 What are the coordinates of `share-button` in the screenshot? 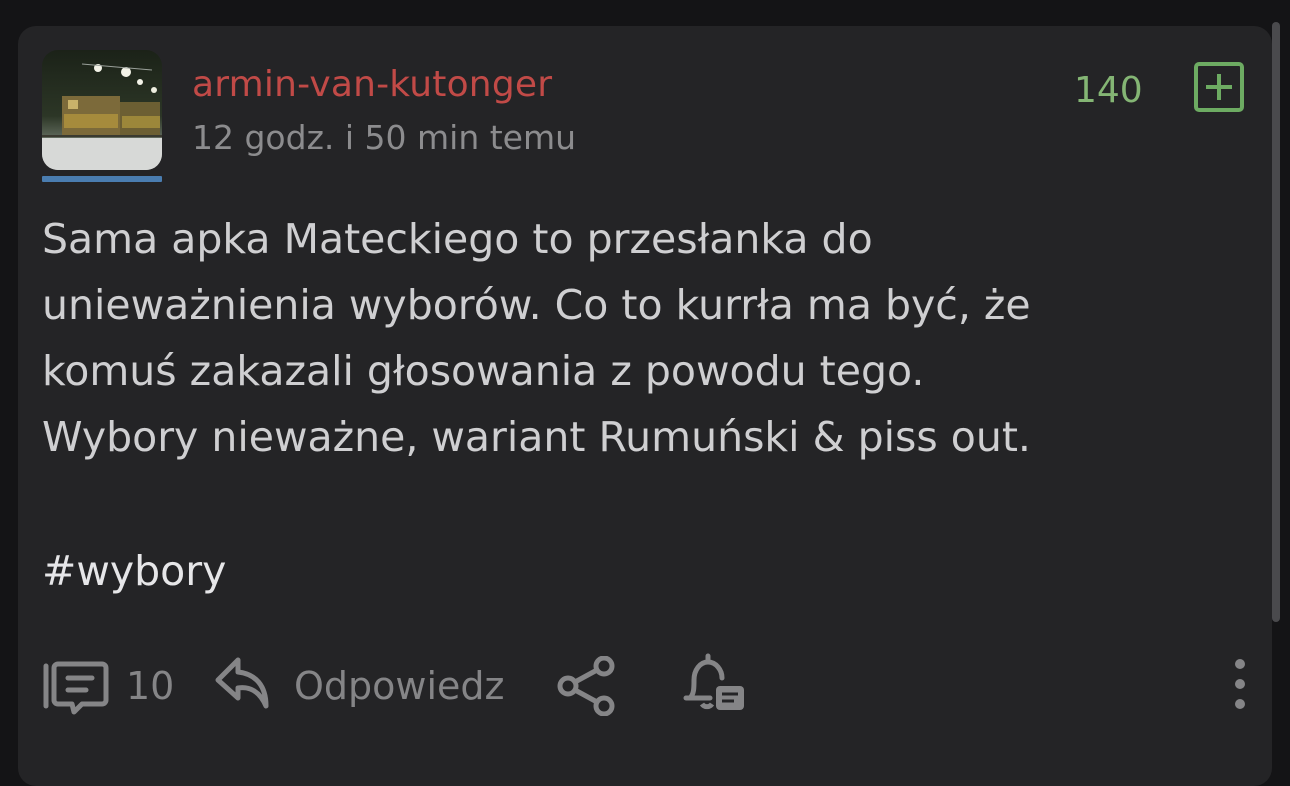 It's located at (588, 686).